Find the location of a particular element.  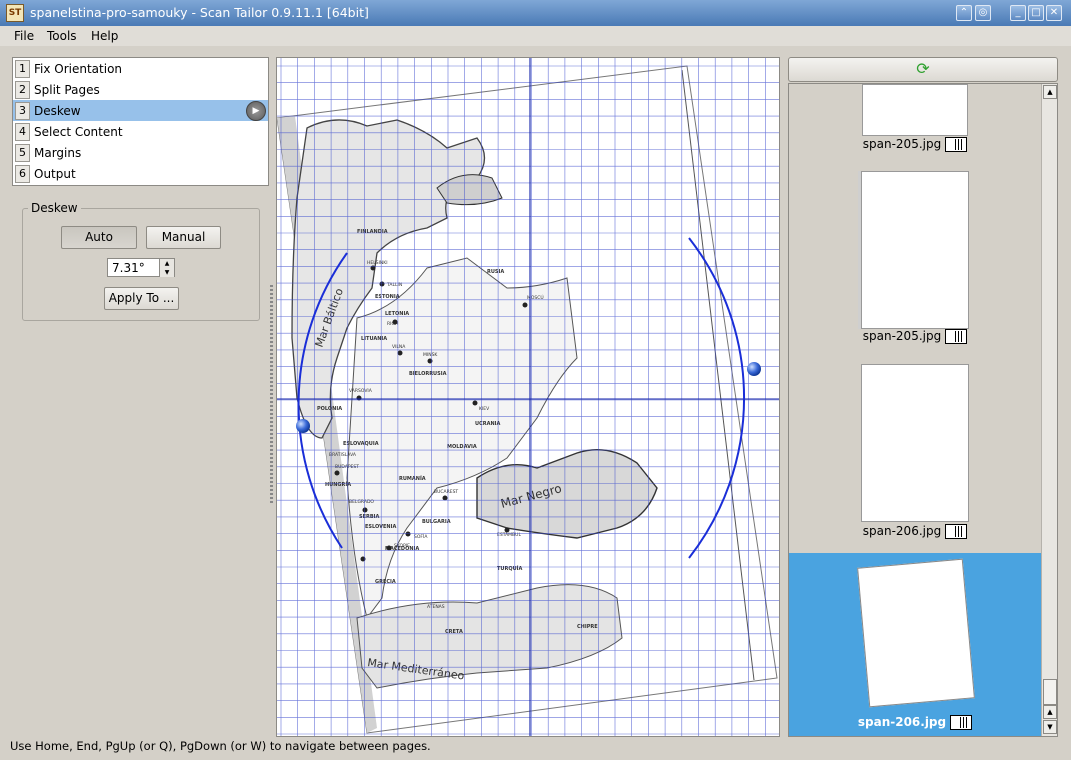

rotate-handle-right is located at coordinates (754, 369).